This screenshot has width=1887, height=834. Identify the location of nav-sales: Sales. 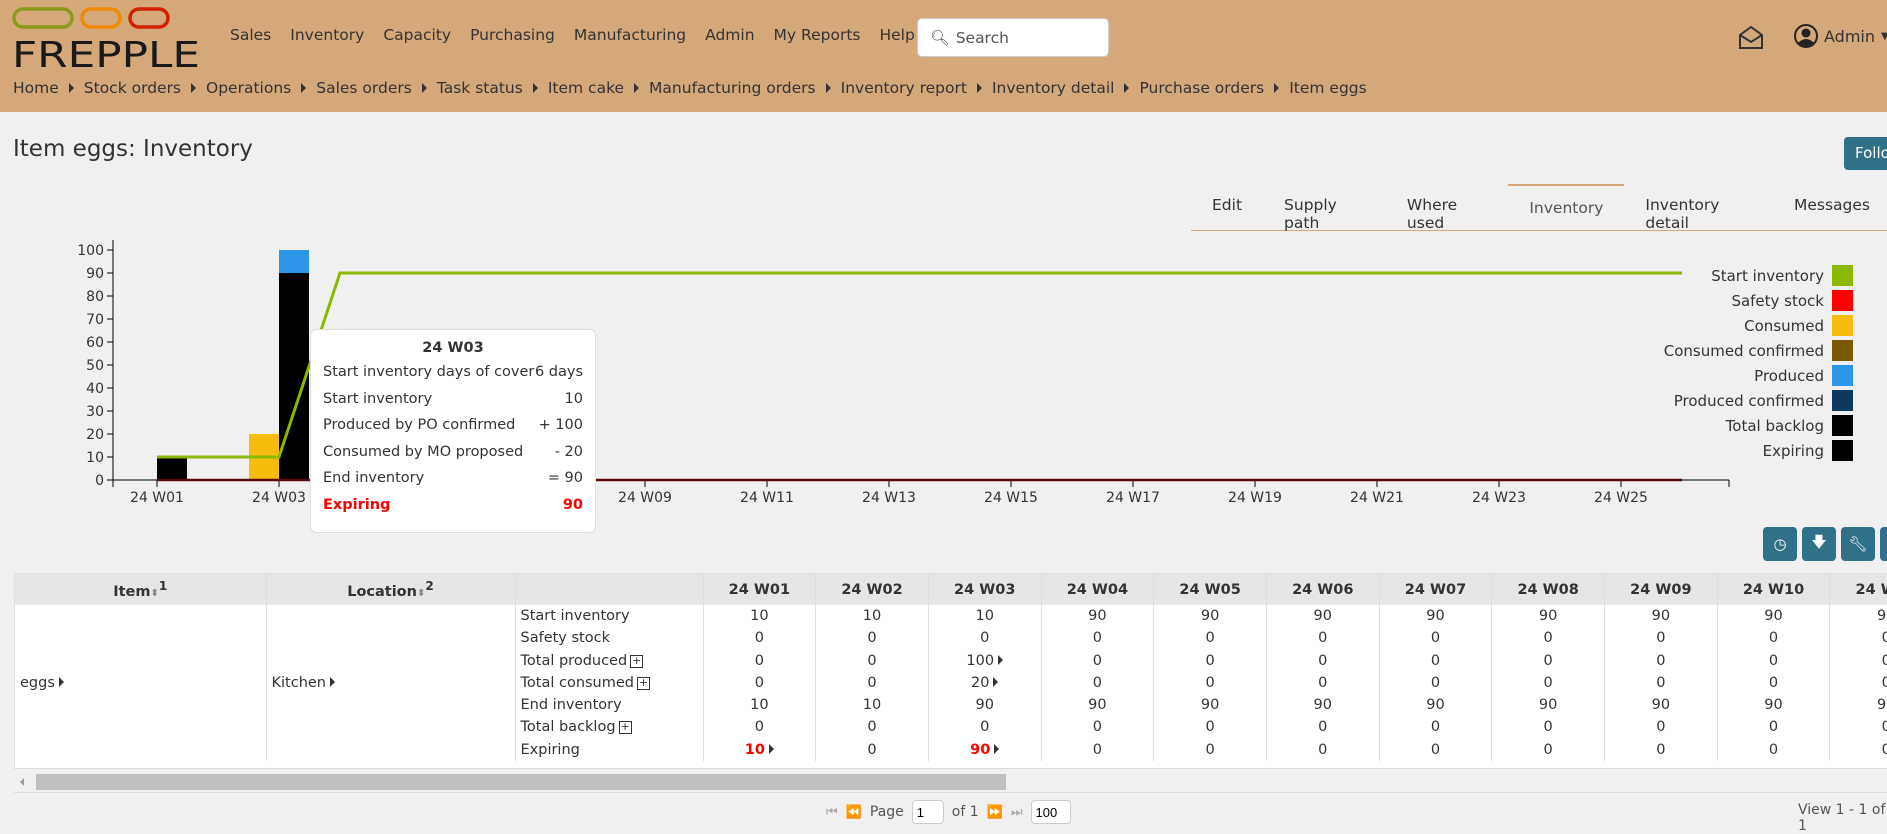
(250, 35).